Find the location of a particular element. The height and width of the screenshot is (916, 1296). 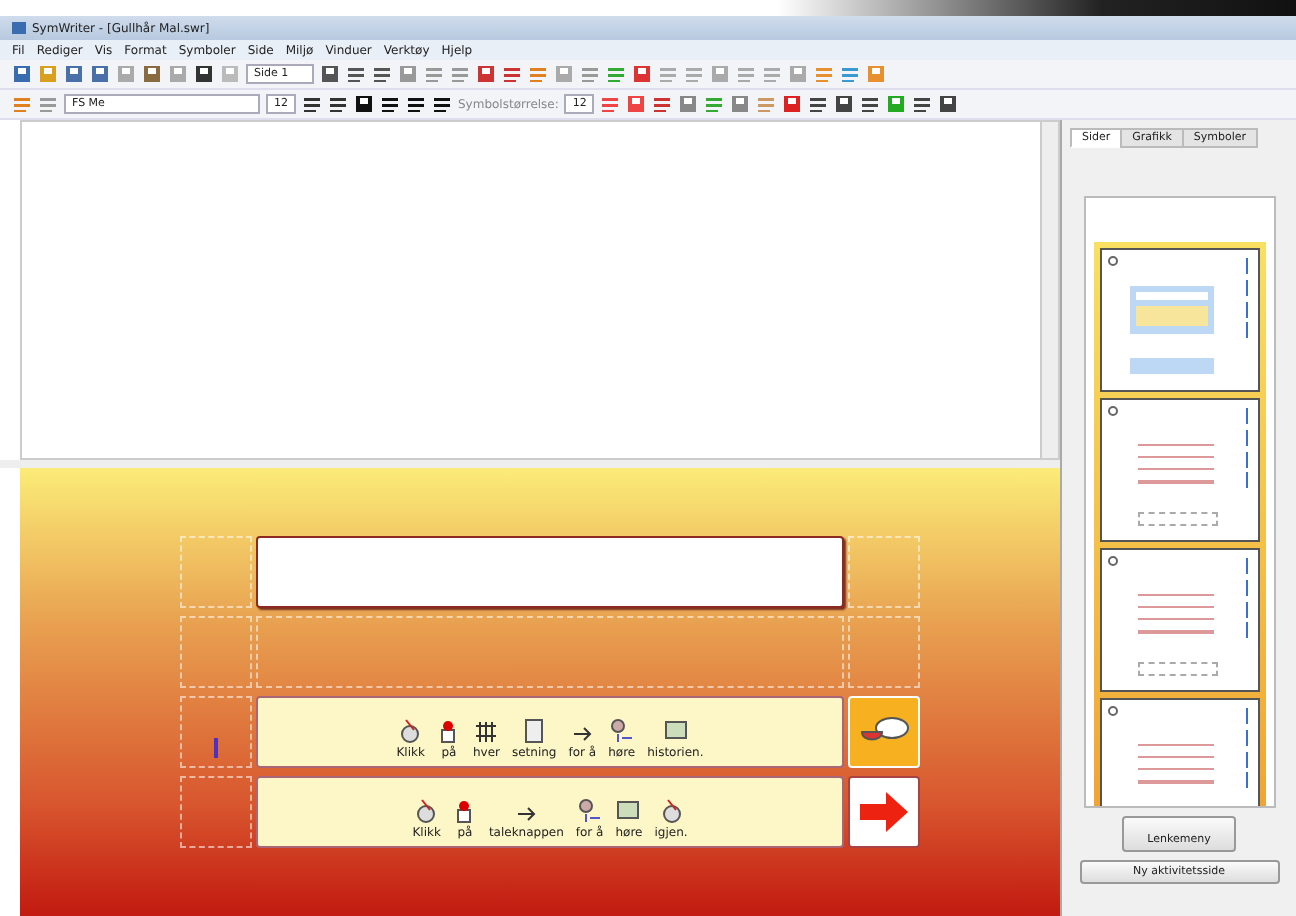

next-button is located at coordinates (884, 812).